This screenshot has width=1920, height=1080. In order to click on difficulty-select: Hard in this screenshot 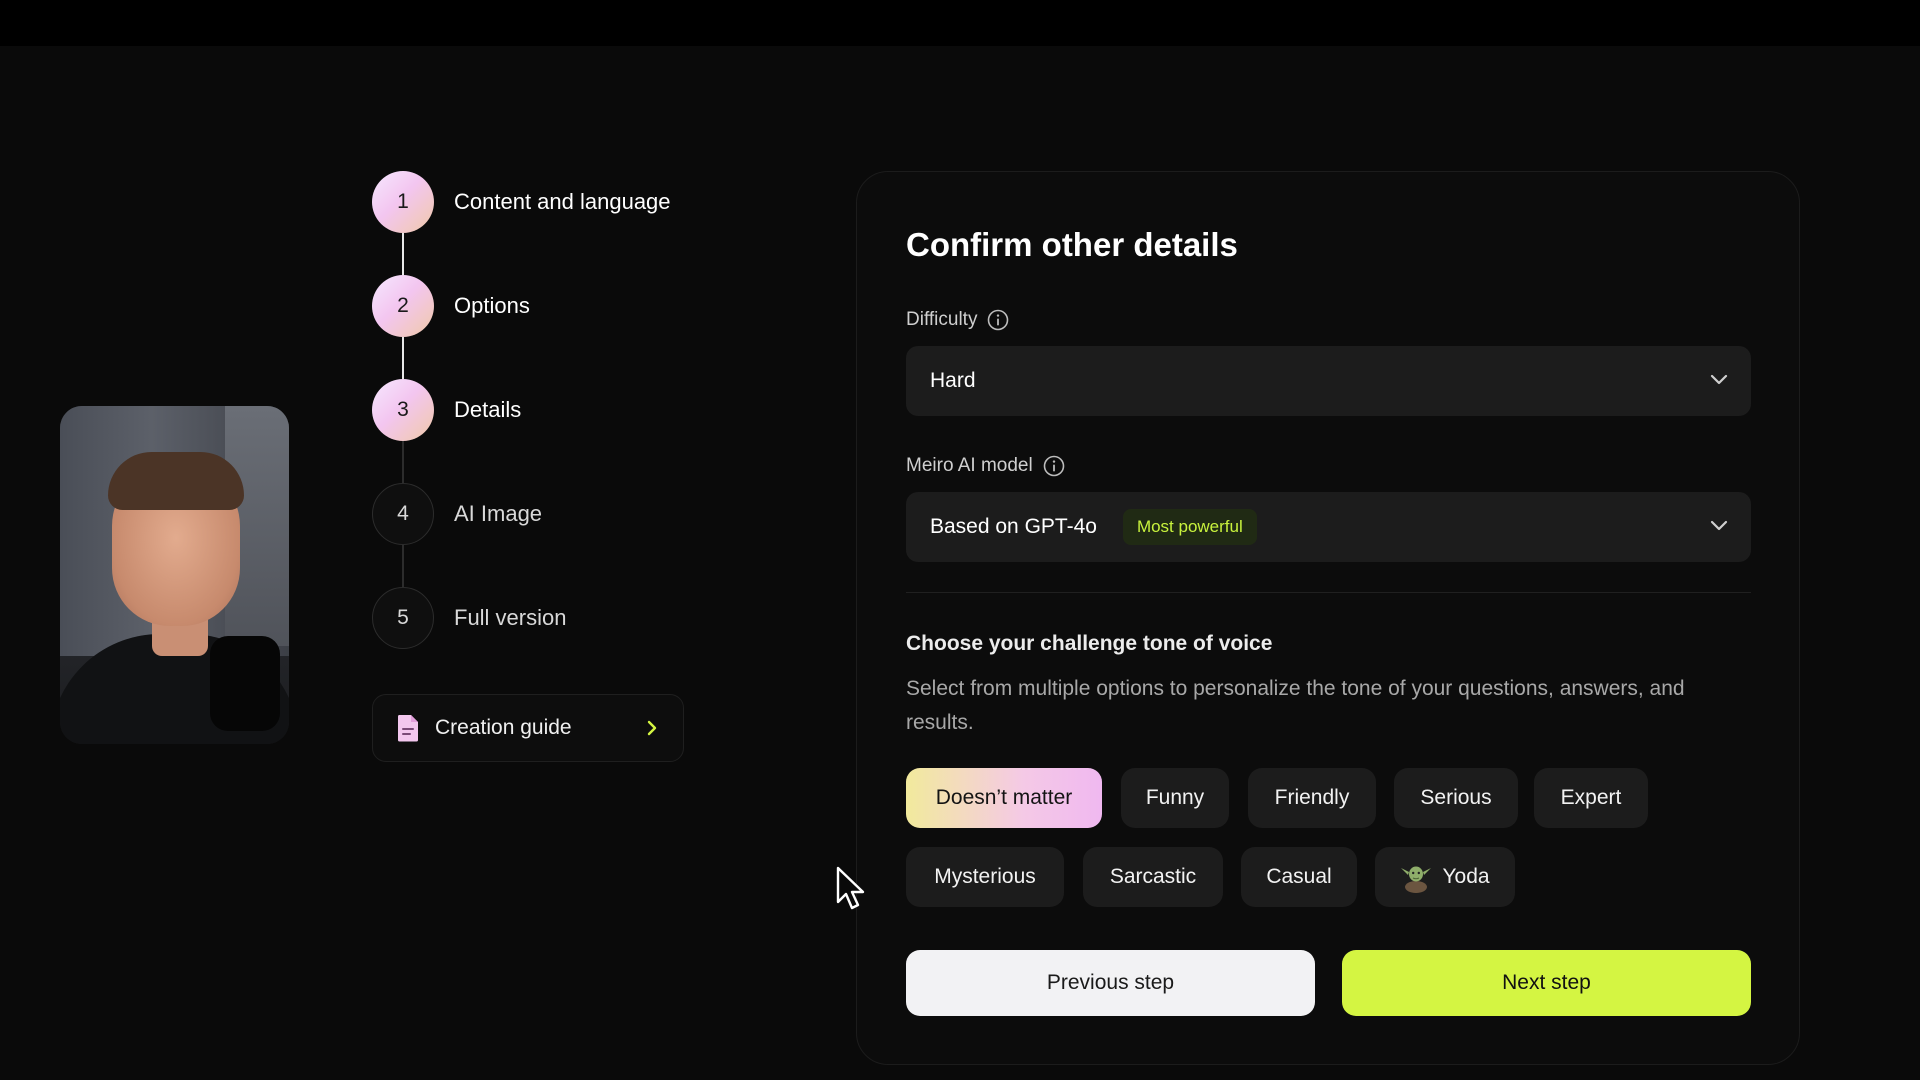, I will do `click(1328, 381)`.